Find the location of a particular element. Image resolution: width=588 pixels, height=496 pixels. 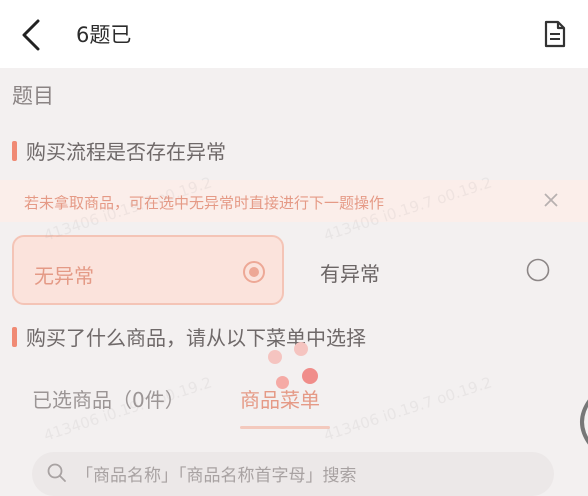

option-no-anomaly: 无异常 is located at coordinates (148, 270).